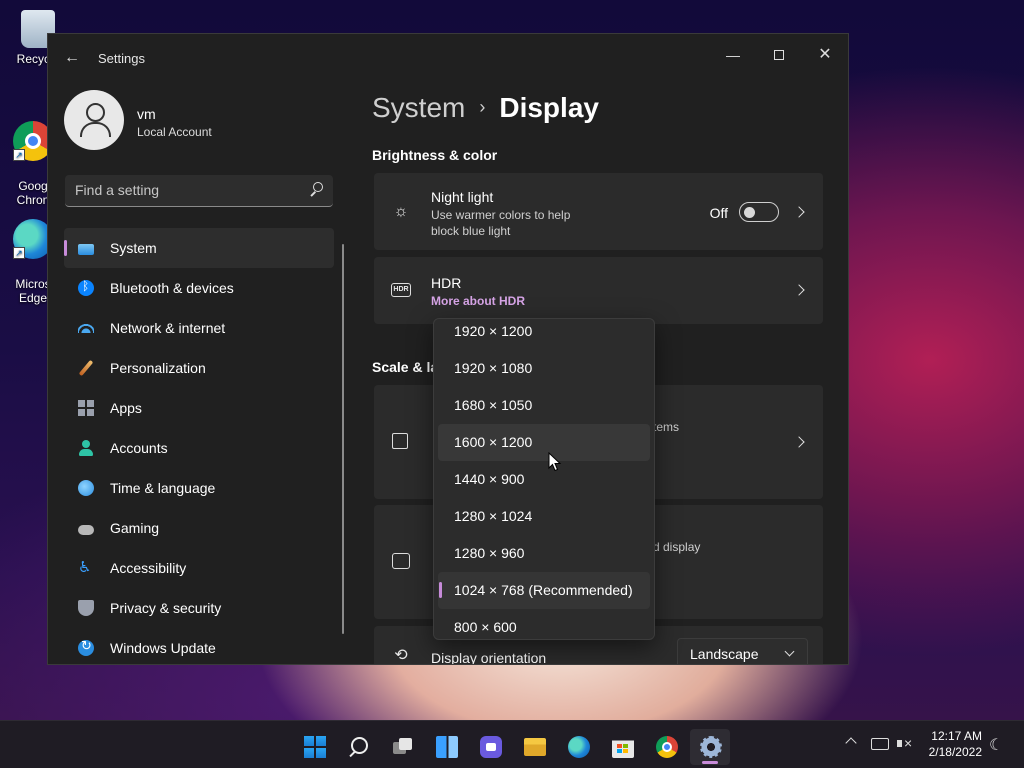 The width and height of the screenshot is (1024, 768). I want to click on clock-time: 12:17 AM, so click(956, 736).